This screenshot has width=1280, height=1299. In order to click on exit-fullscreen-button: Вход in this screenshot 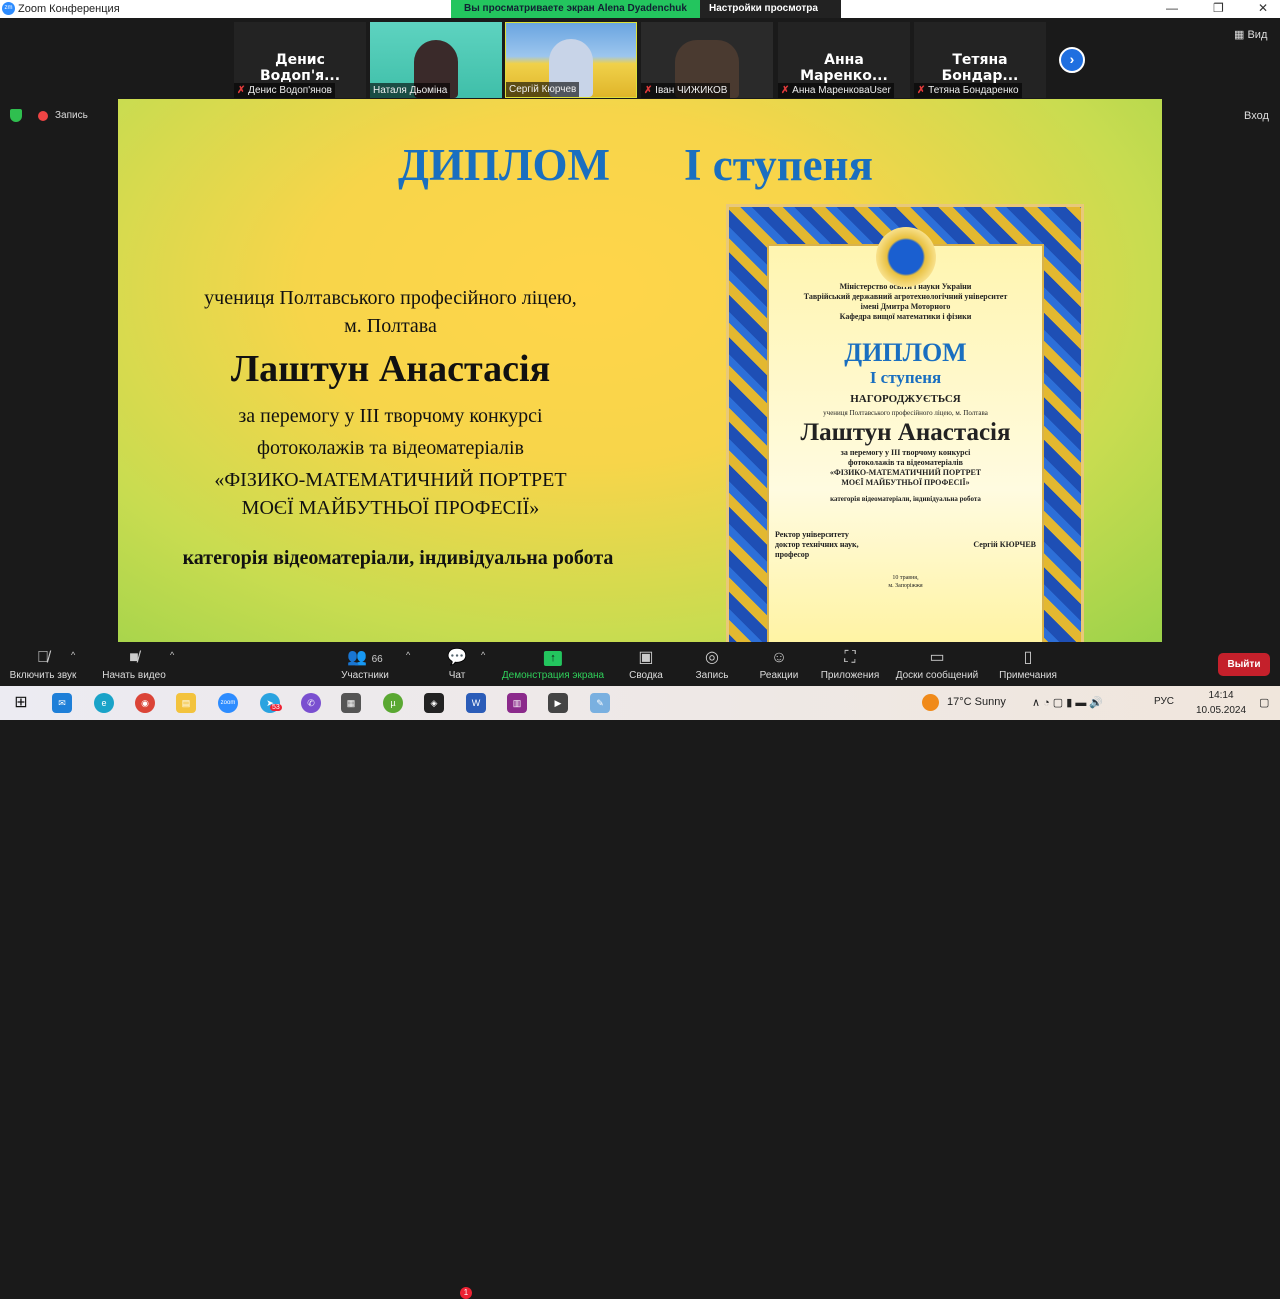, I will do `click(1256, 116)`.